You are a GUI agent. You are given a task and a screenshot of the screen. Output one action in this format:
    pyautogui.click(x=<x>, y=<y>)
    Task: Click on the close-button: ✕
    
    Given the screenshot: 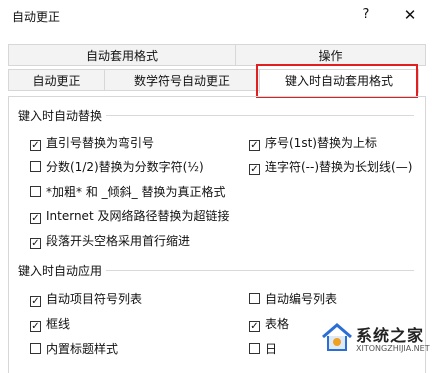 What is the action you would take?
    pyautogui.click(x=410, y=15)
    